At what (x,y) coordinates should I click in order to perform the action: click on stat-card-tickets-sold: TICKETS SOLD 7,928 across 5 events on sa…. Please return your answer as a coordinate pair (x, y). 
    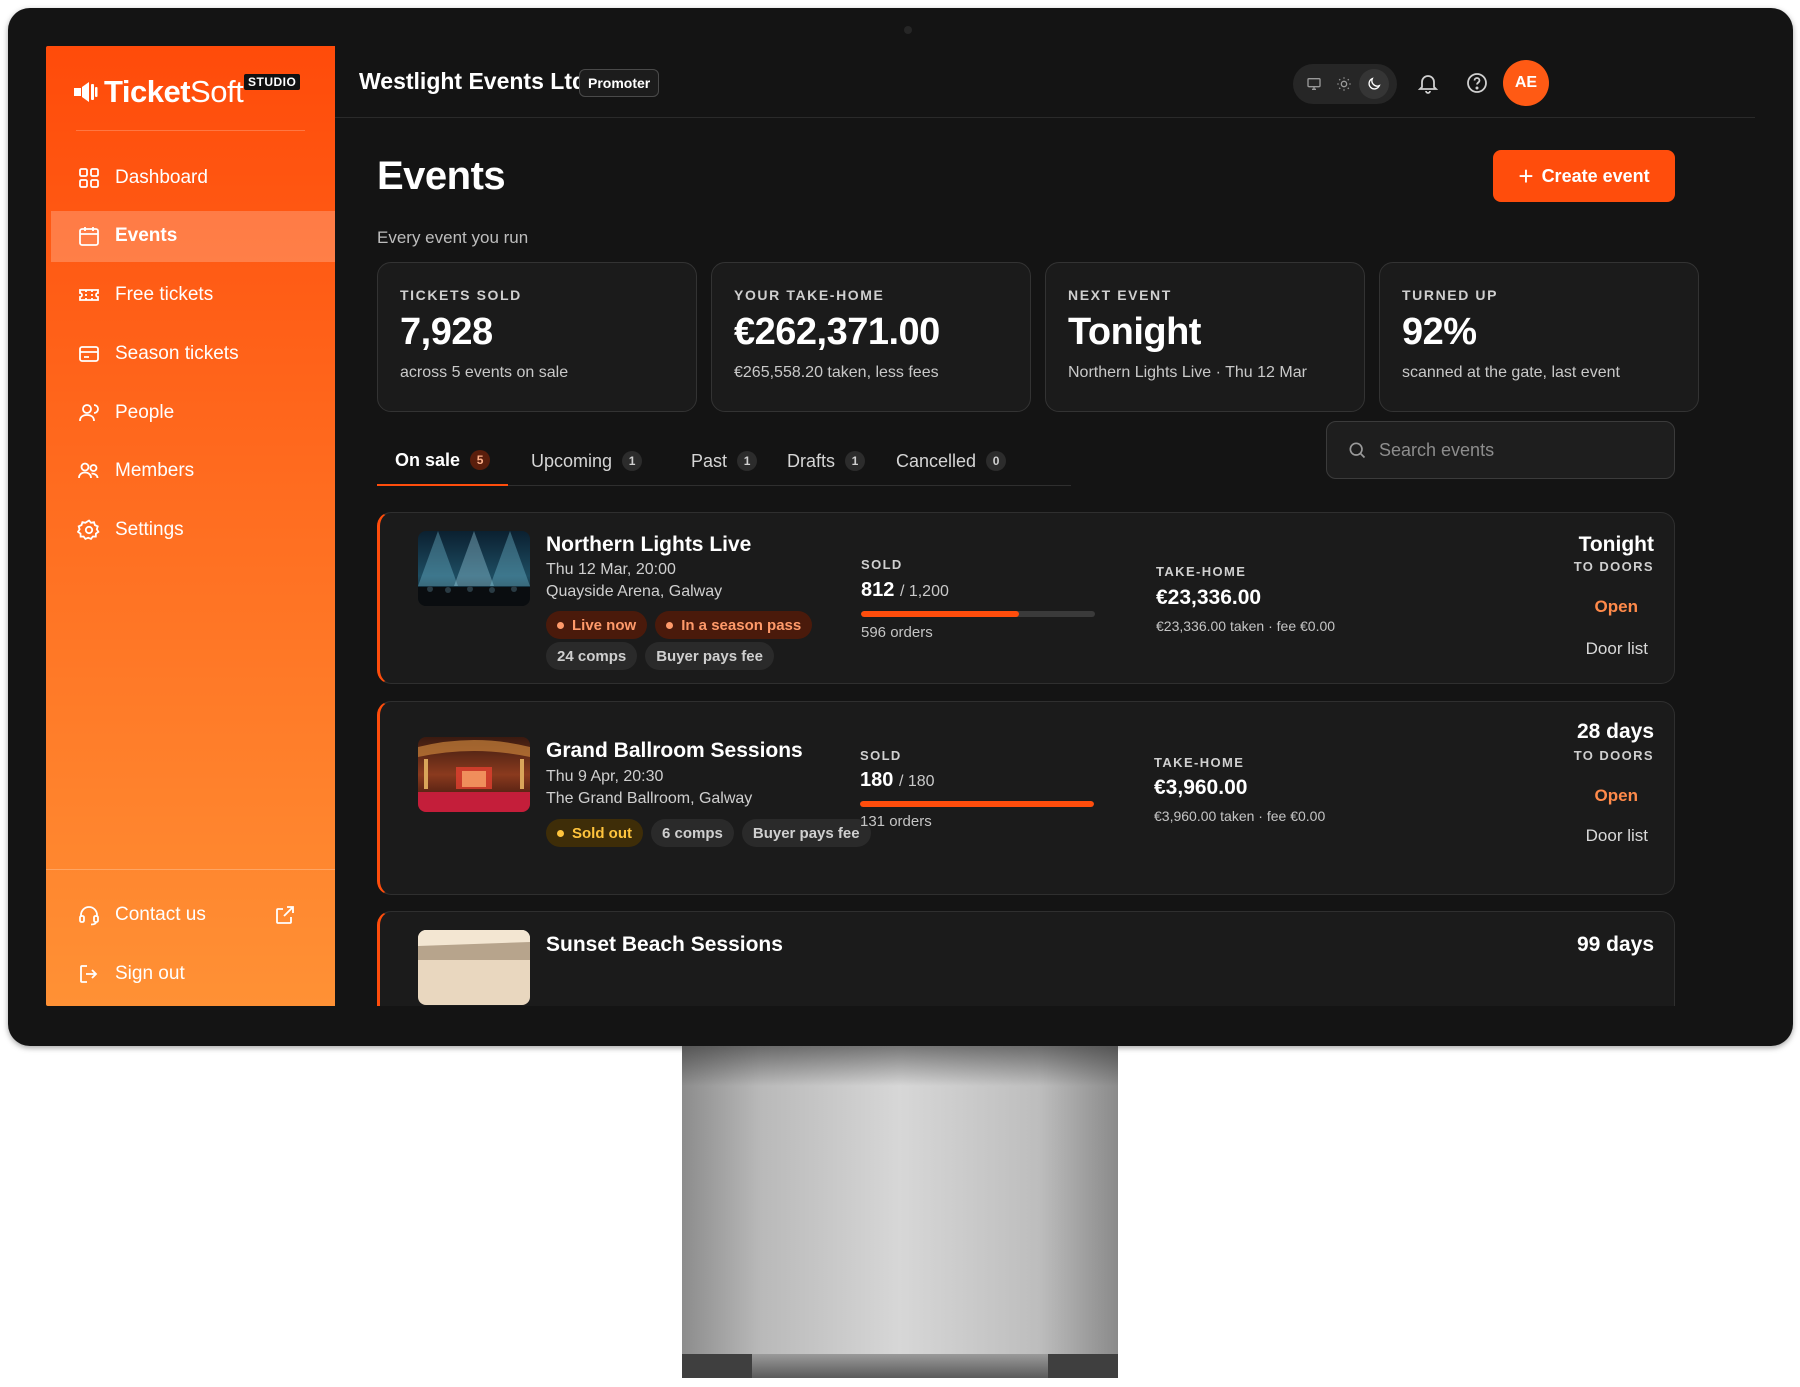
    Looking at the image, I should click on (537, 337).